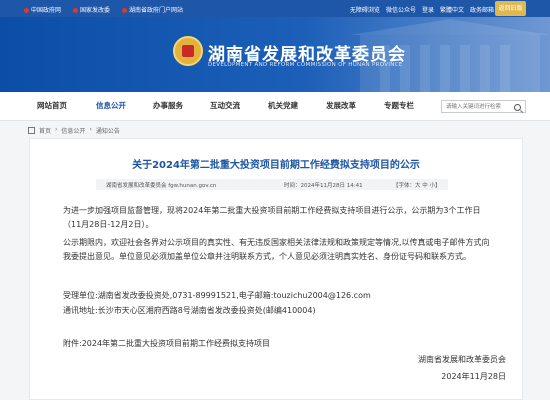 Image resolution: width=550 pixels, height=400 pixels. I want to click on article-sign-date: 2024年11月28日, so click(473, 376).